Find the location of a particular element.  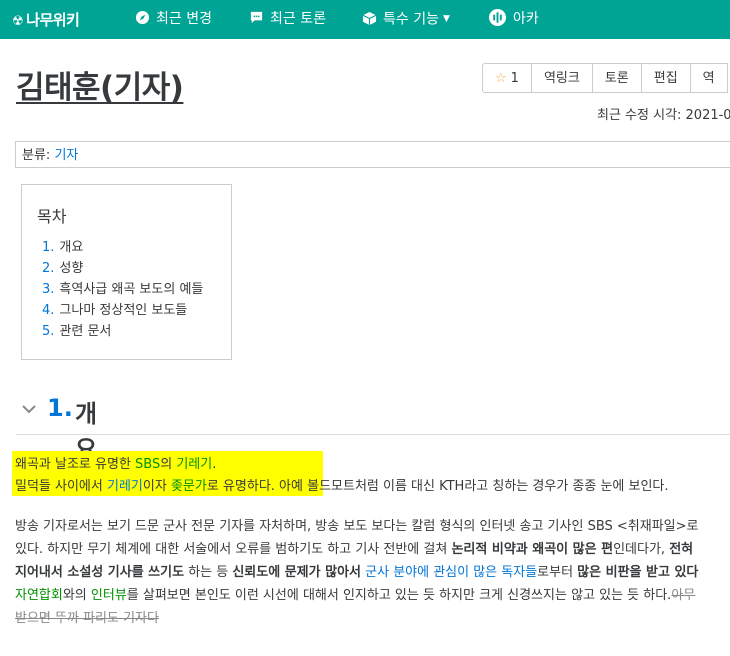

toc-item-number: 1. is located at coordinates (48, 247).